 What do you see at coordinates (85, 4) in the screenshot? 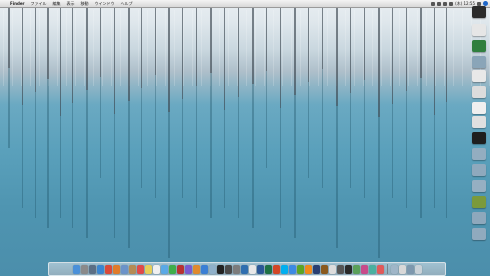
I see `menu-go: 移動` at bounding box center [85, 4].